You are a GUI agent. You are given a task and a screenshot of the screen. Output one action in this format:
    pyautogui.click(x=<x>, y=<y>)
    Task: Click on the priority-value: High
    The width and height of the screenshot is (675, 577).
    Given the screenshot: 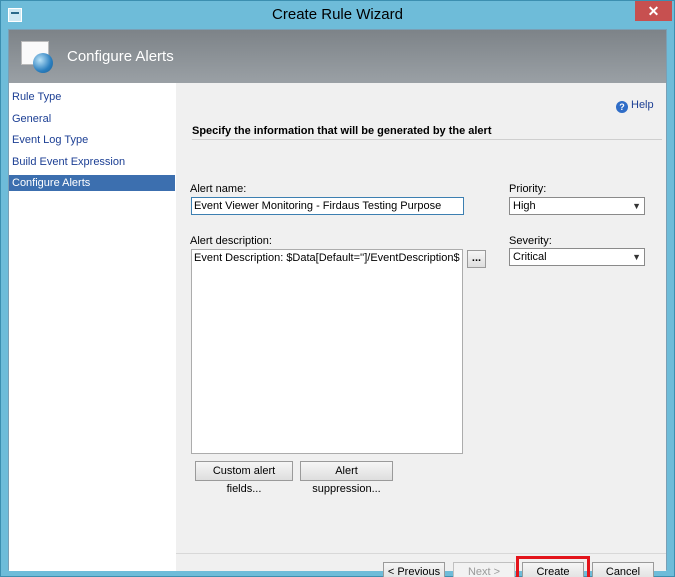 What is the action you would take?
    pyautogui.click(x=524, y=206)
    